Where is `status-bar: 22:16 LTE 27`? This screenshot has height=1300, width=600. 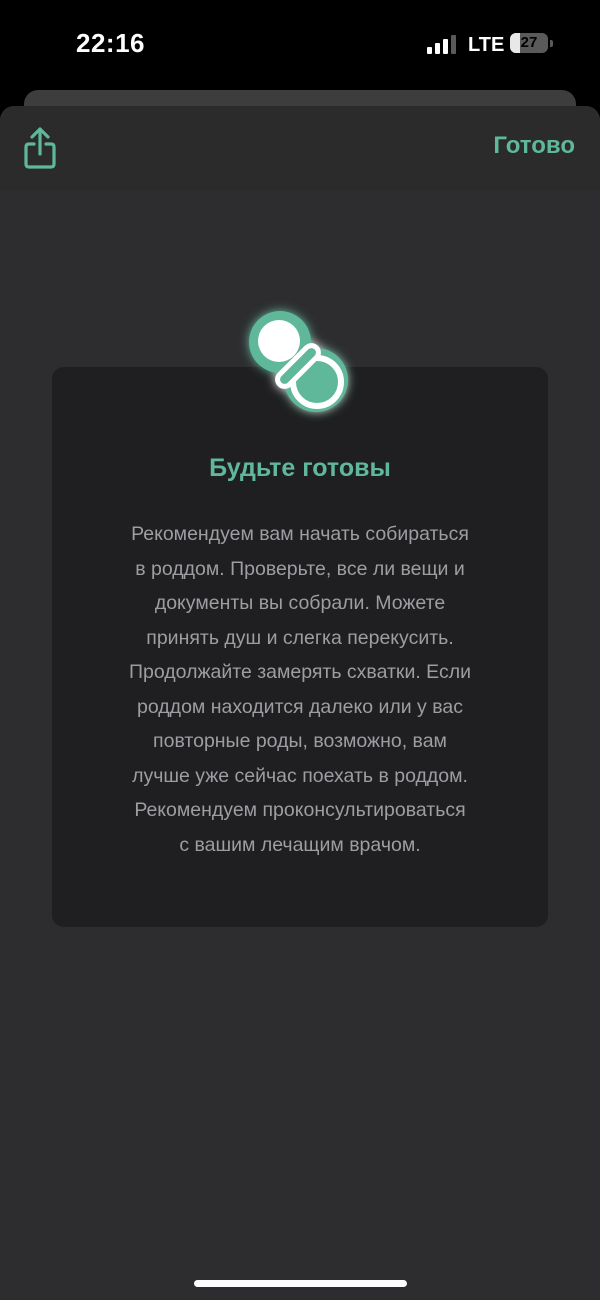
status-bar: 22:16 LTE 27 is located at coordinates (300, 45).